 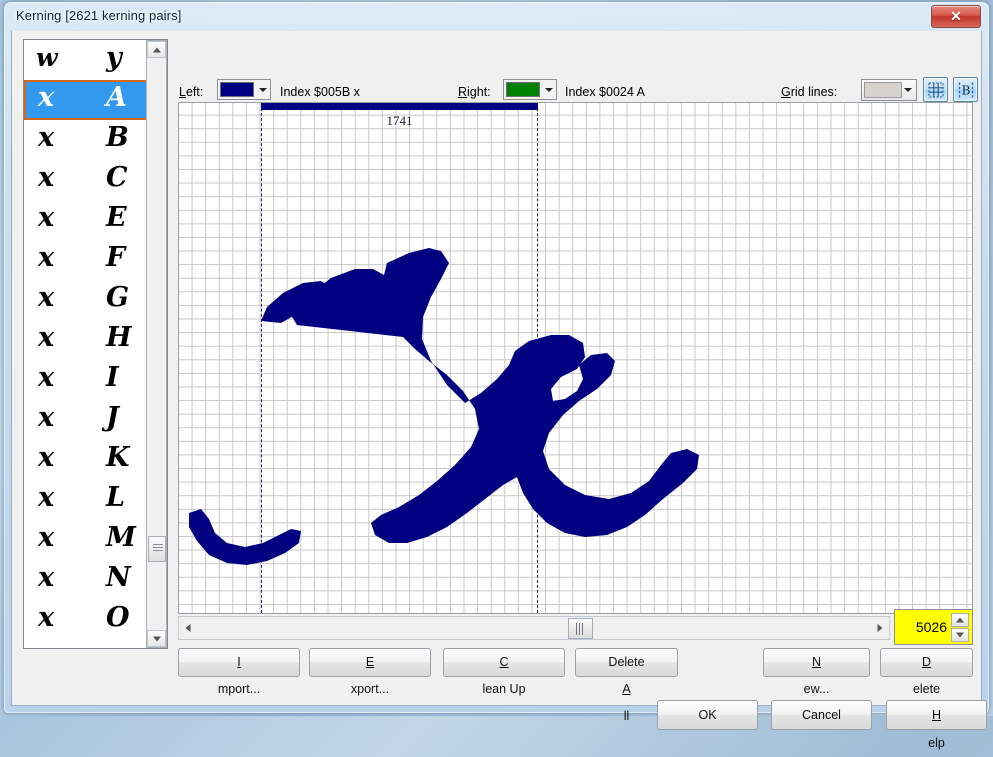 What do you see at coordinates (117, 177) in the screenshot?
I see `pair-right-glyph: C` at bounding box center [117, 177].